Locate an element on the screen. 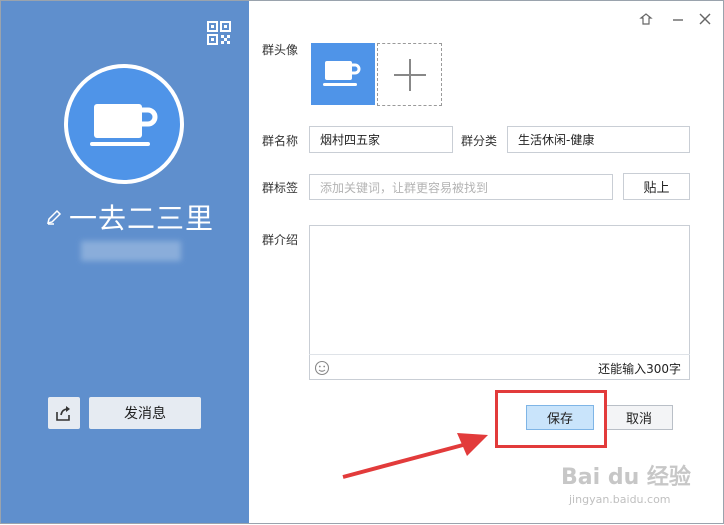 Image resolution: width=724 pixels, height=525 pixels. watermark-url: jingyan.baidu.com is located at coordinates (620, 499).